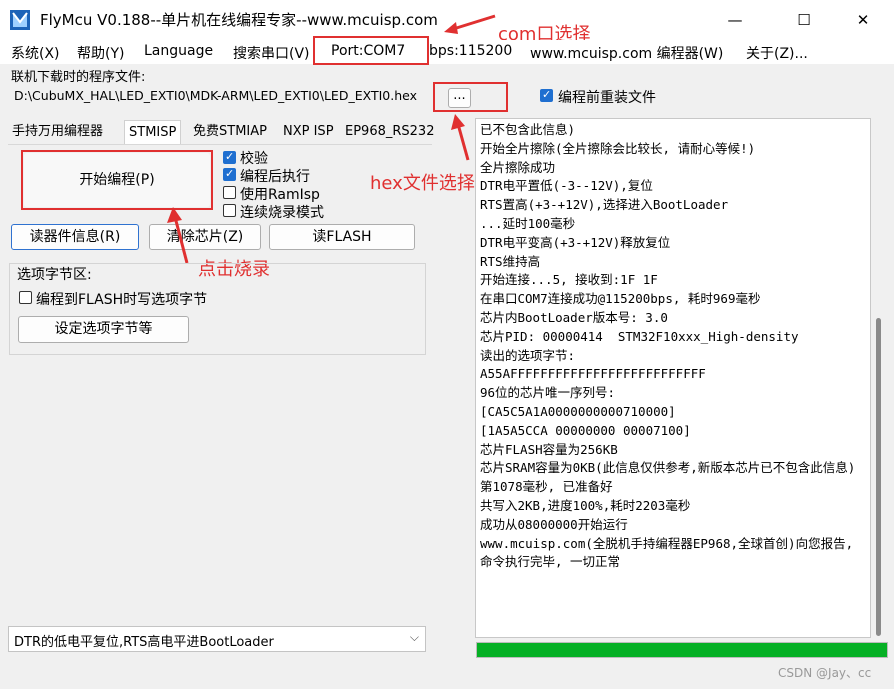 The width and height of the screenshot is (894, 689). Describe the element at coordinates (607, 98) in the screenshot. I see `reload-before-program-label: 编程前重装文件` at that location.